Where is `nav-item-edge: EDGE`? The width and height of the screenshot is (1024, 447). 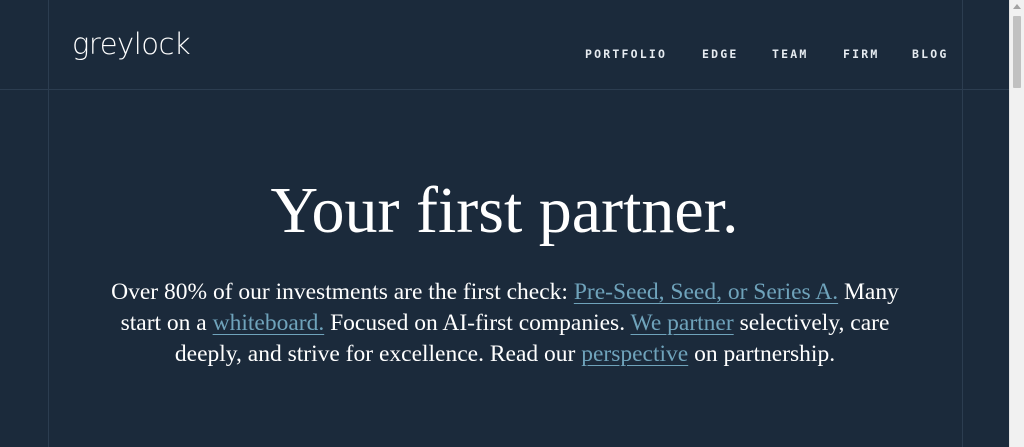 nav-item-edge: EDGE is located at coordinates (720, 54).